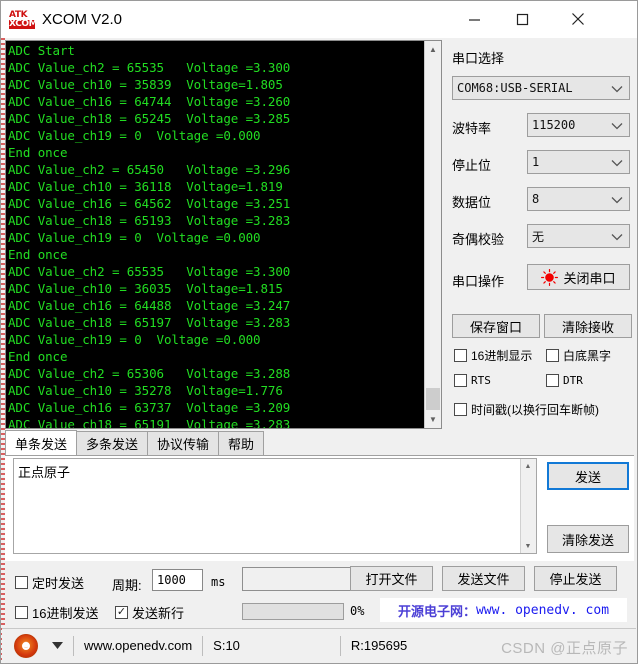 This screenshot has width=638, height=664. I want to click on close-port-button: 关闭串口, so click(578, 277).